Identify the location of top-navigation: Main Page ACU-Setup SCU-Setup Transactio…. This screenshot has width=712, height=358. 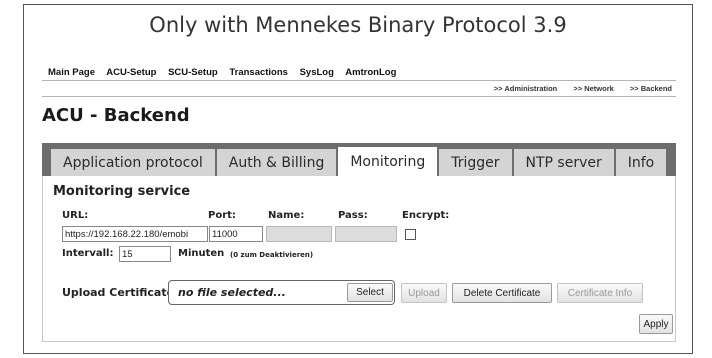
(226, 72).